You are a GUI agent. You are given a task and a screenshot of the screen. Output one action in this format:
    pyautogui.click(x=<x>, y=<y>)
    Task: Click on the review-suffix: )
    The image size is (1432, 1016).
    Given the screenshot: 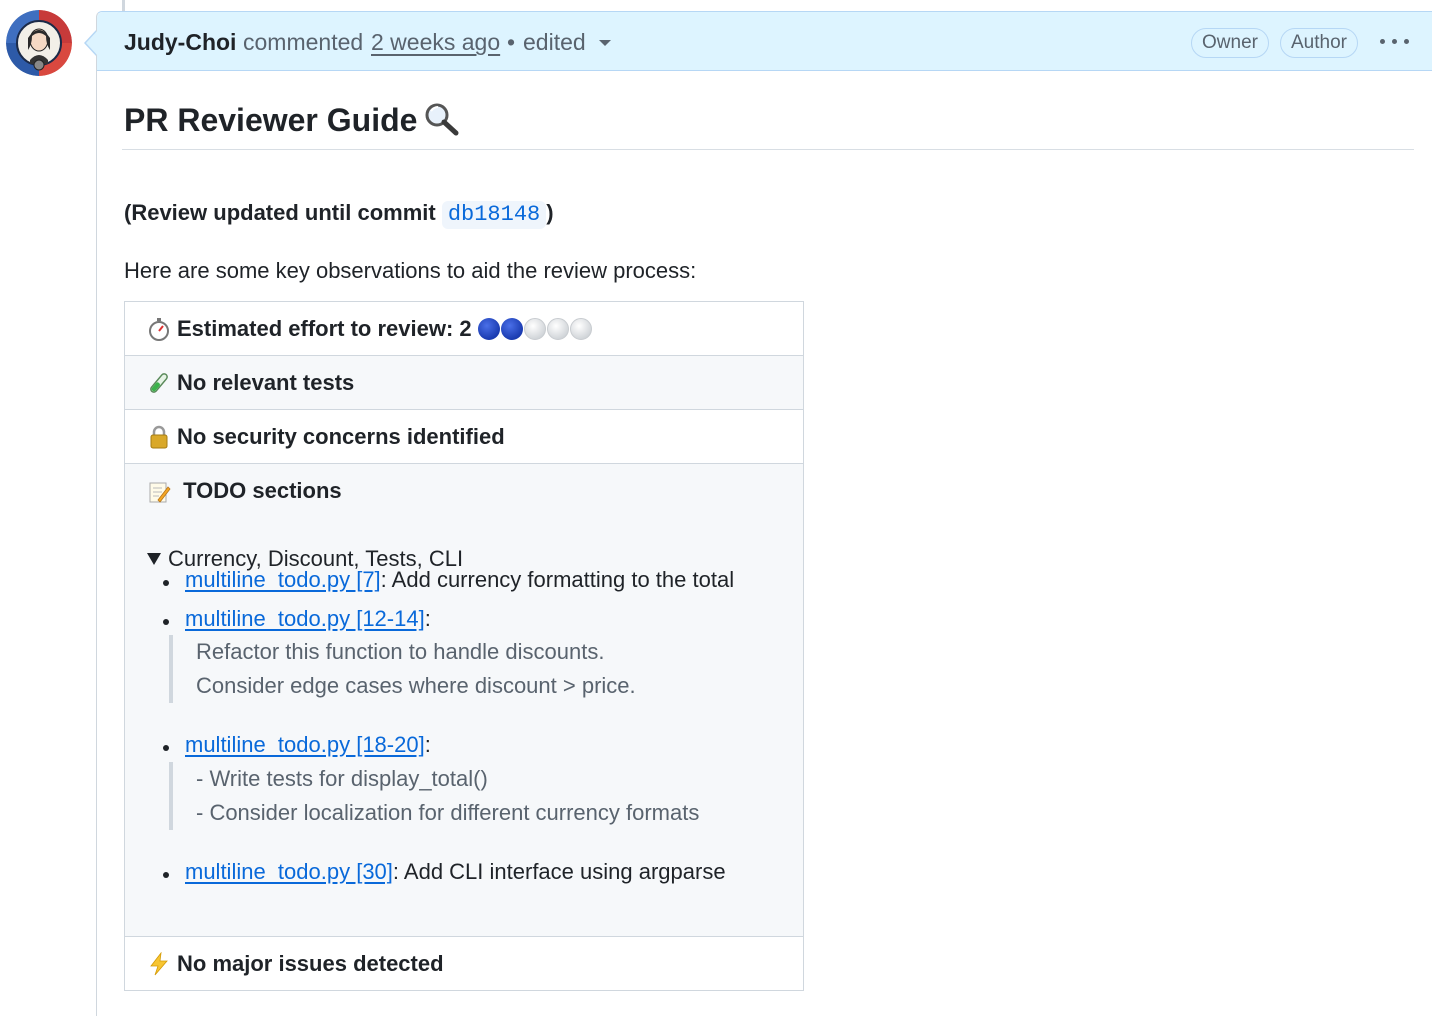 What is the action you would take?
    pyautogui.click(x=550, y=212)
    